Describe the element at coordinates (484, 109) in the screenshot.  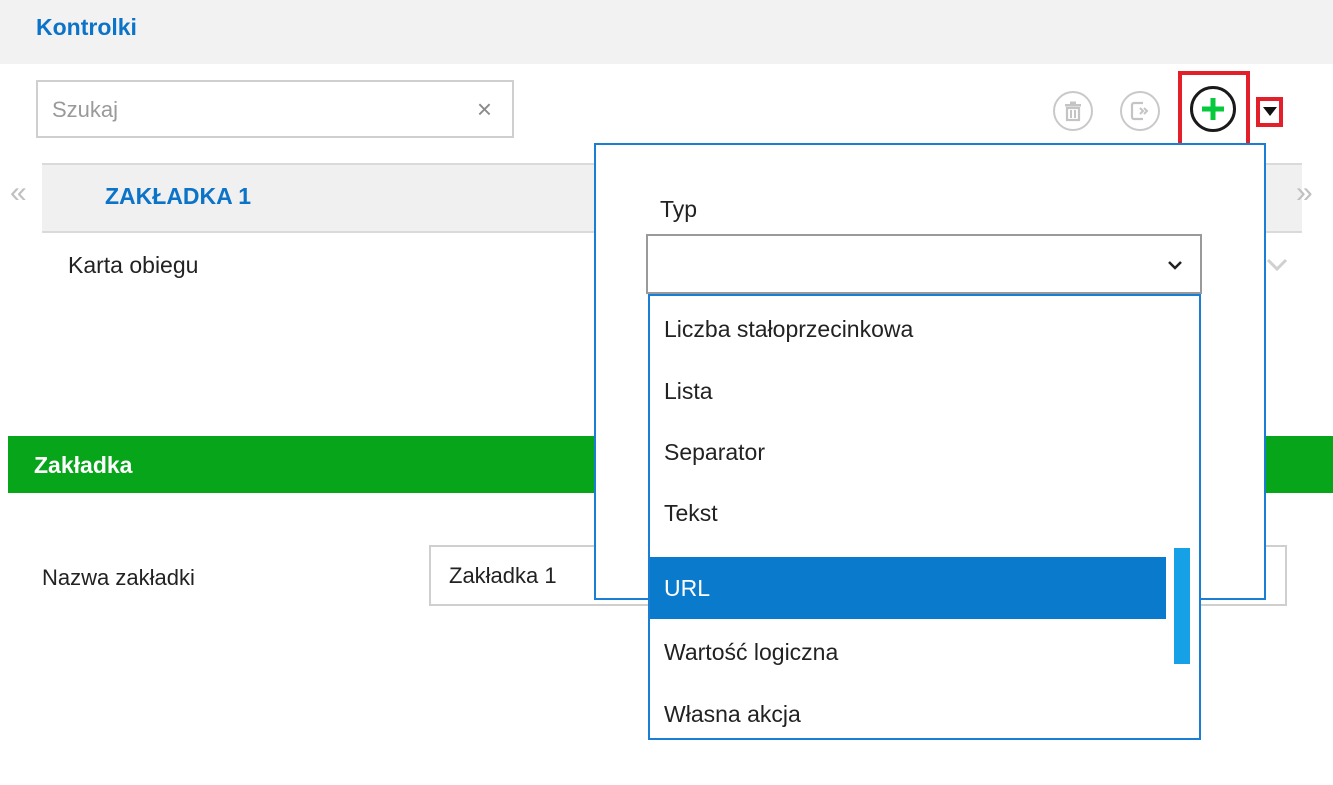
I see `clear-search-icon: ×` at that location.